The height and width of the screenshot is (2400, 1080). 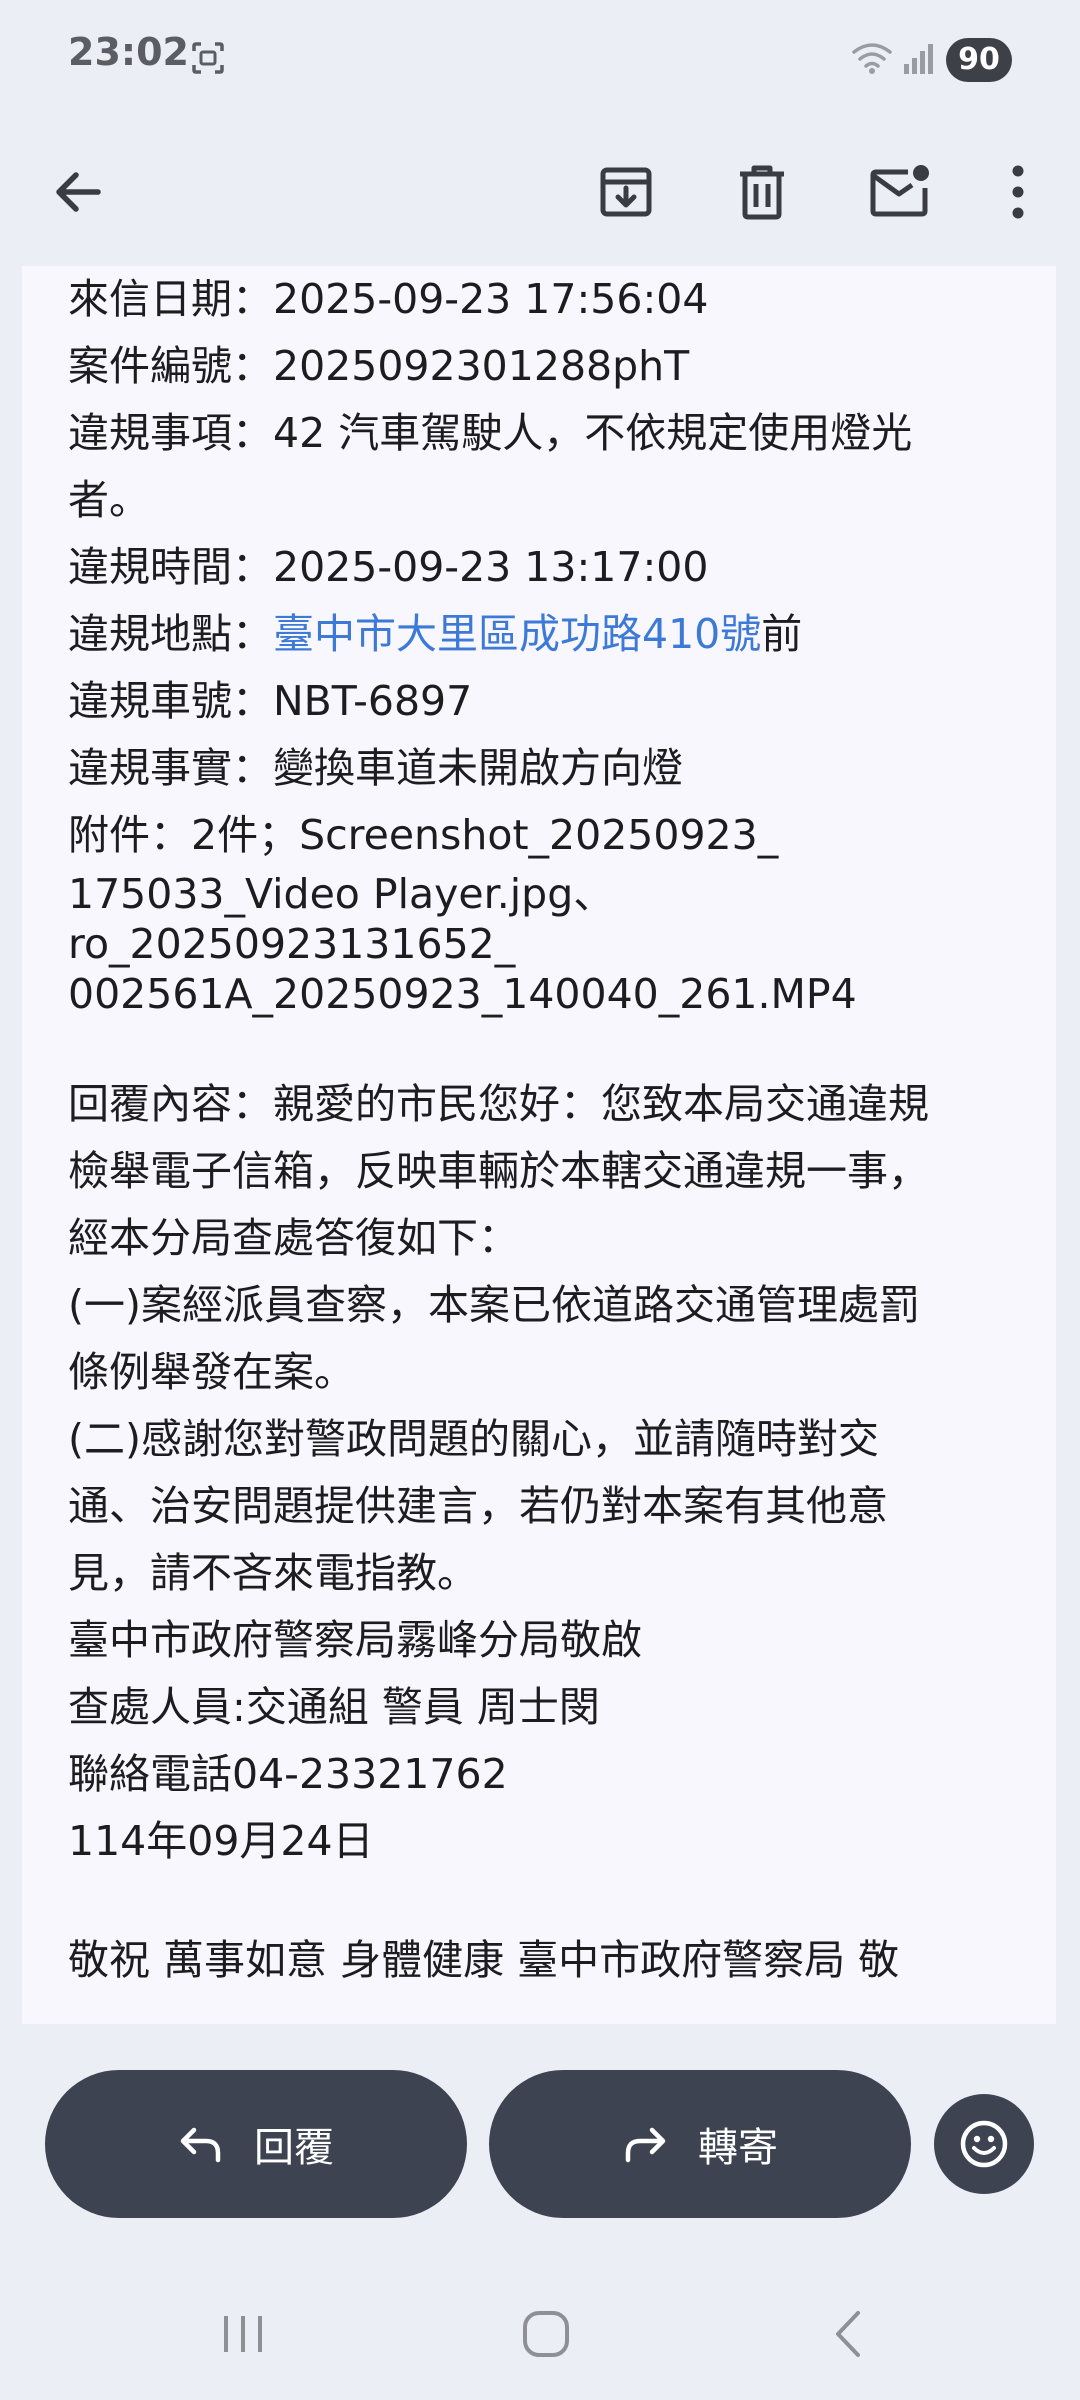 I want to click on trash-icon, so click(x=762, y=192).